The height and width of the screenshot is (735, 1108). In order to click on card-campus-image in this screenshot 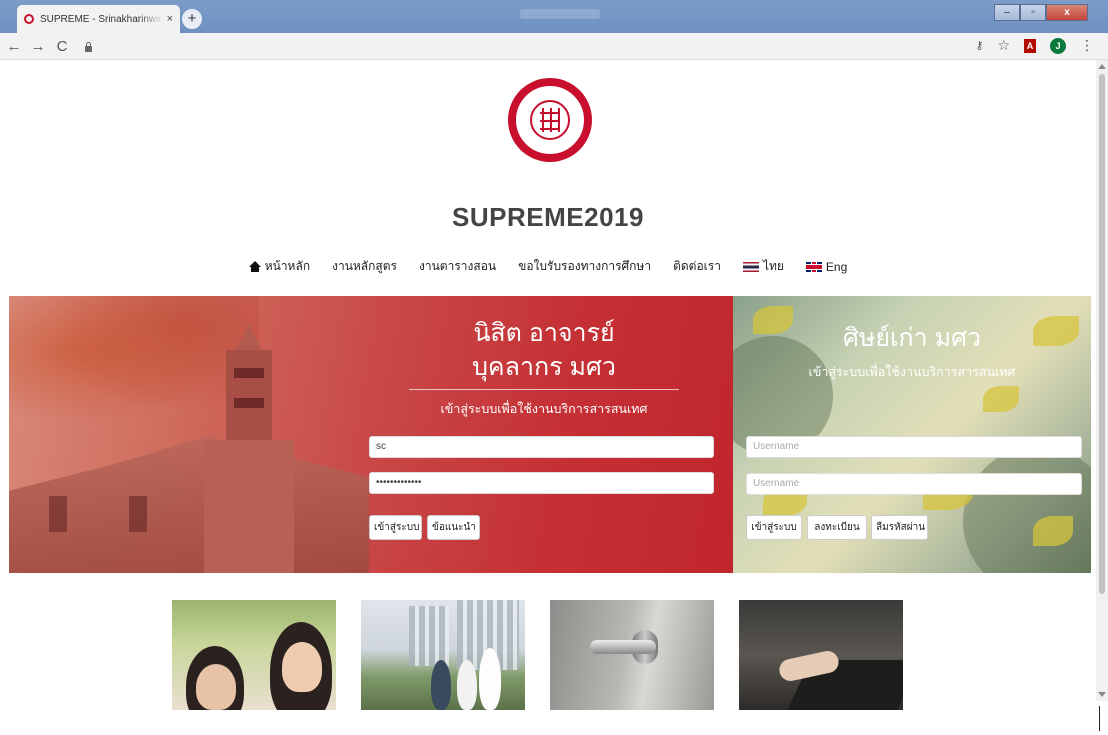, I will do `click(443, 655)`.